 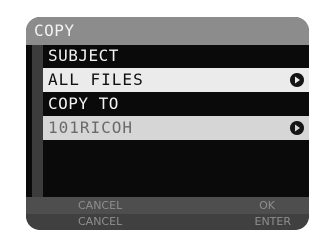 I want to click on ok-softkey-label: OK, so click(x=267, y=205).